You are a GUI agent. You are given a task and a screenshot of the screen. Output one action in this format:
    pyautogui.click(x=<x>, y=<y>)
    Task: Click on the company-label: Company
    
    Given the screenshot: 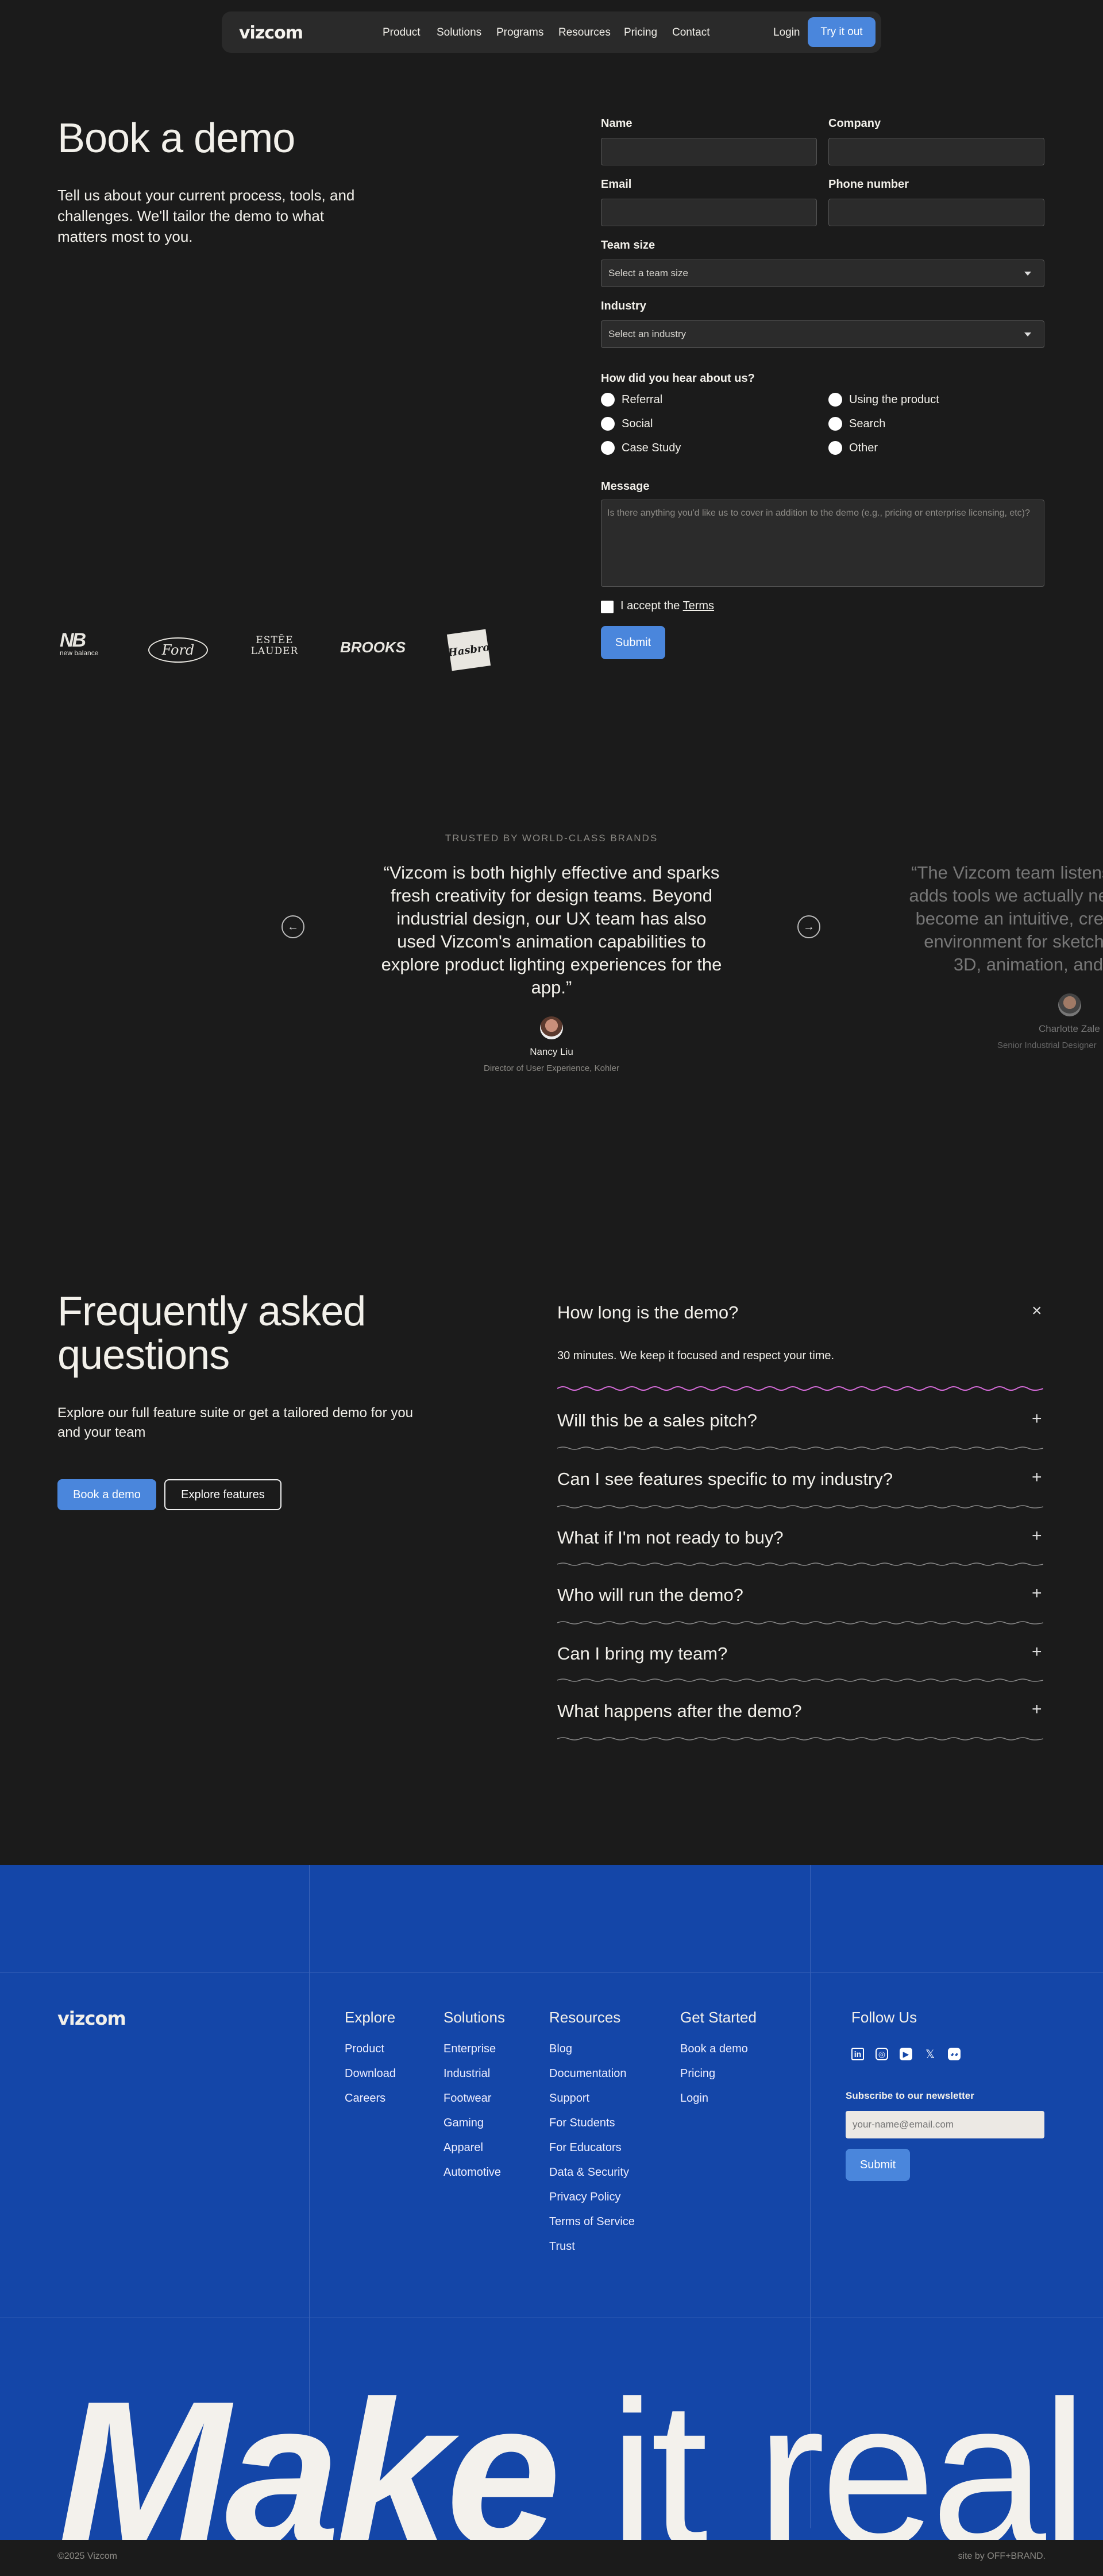 What is the action you would take?
    pyautogui.click(x=854, y=123)
    